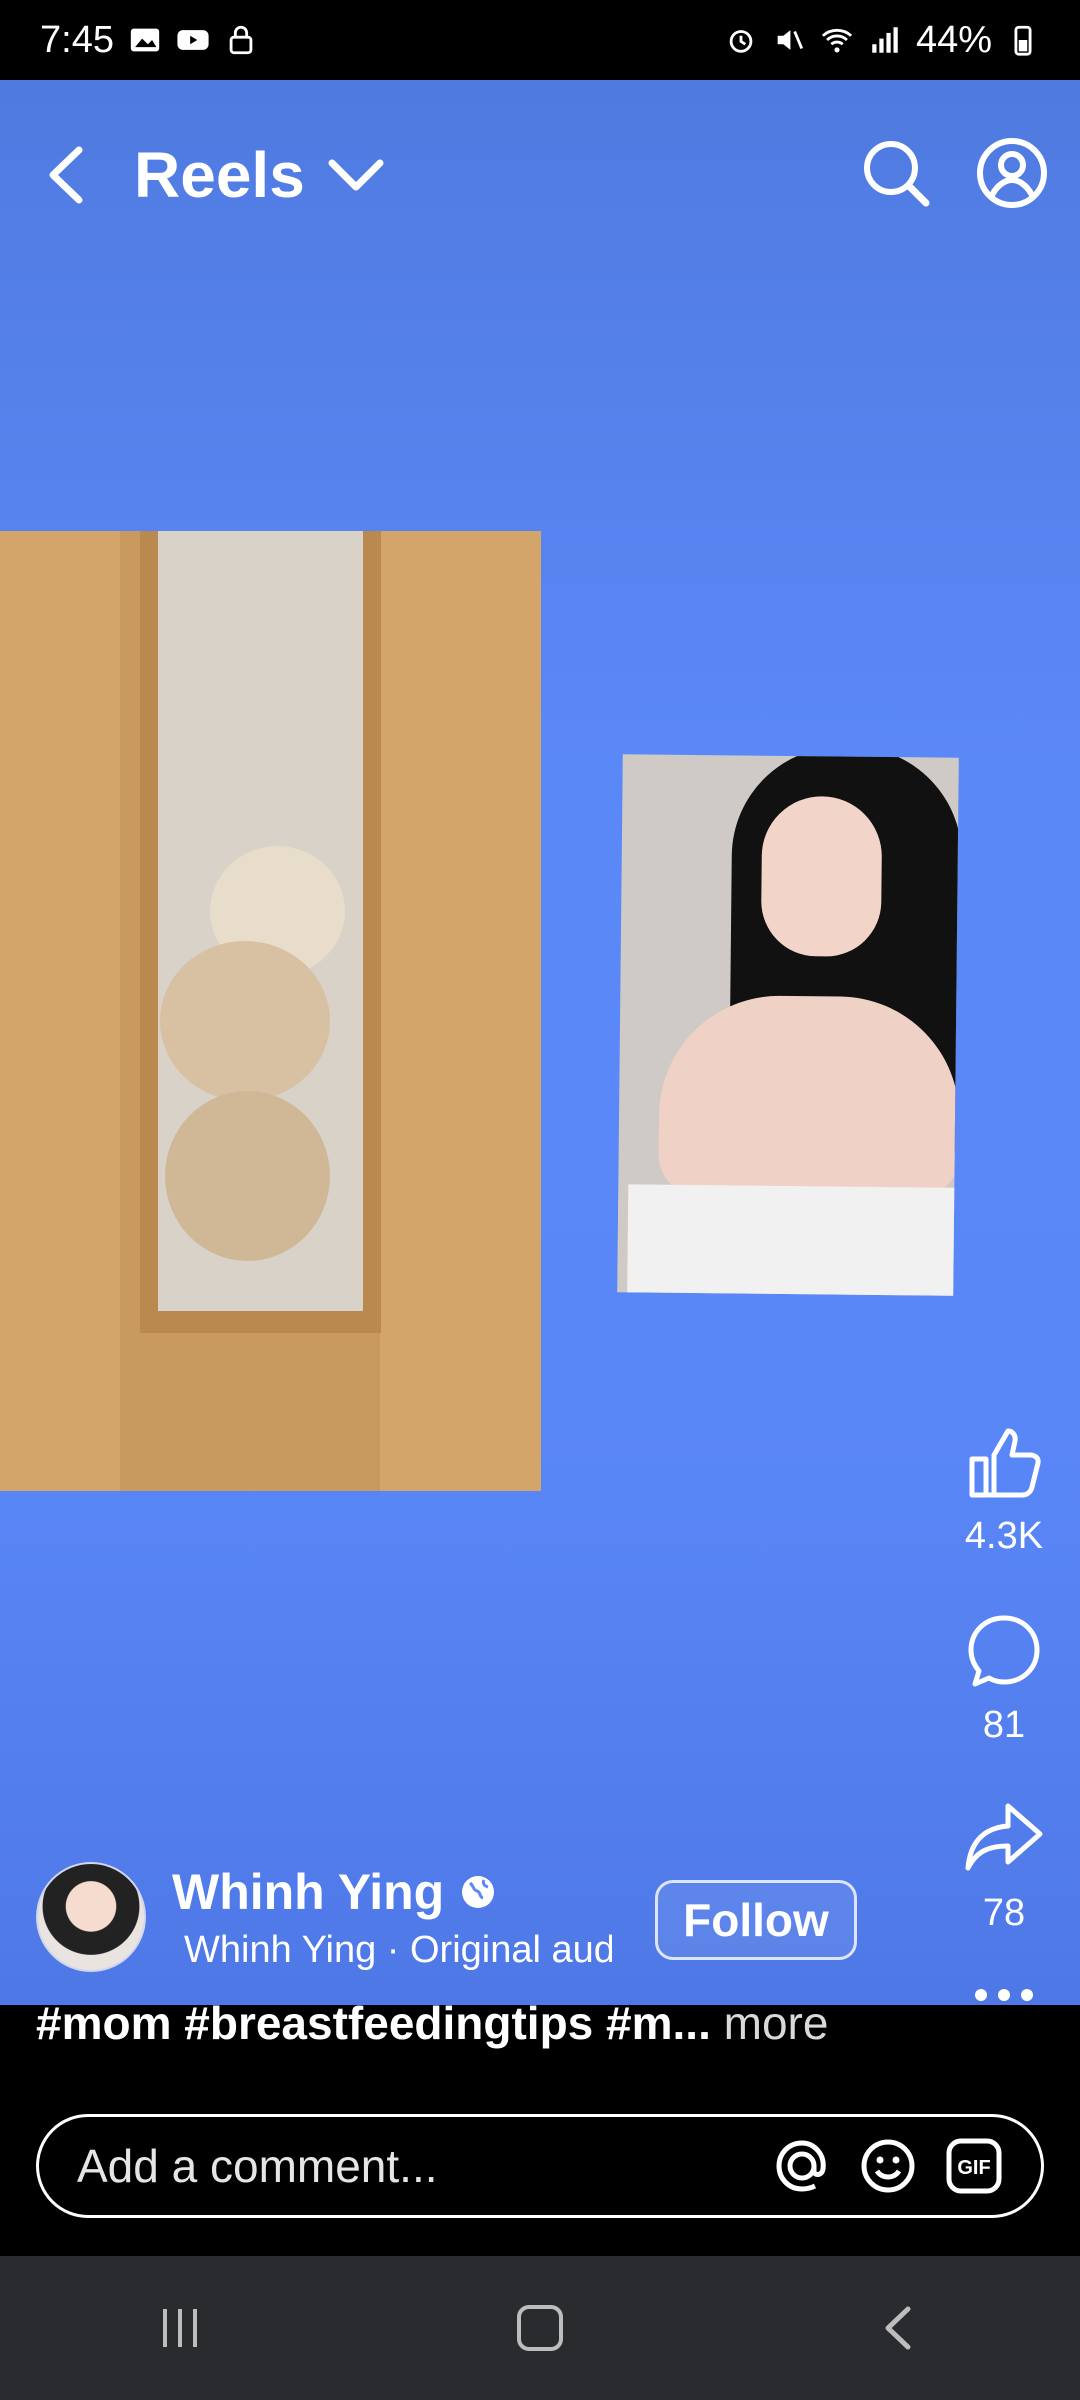  I want to click on signal-icon, so click(885, 40).